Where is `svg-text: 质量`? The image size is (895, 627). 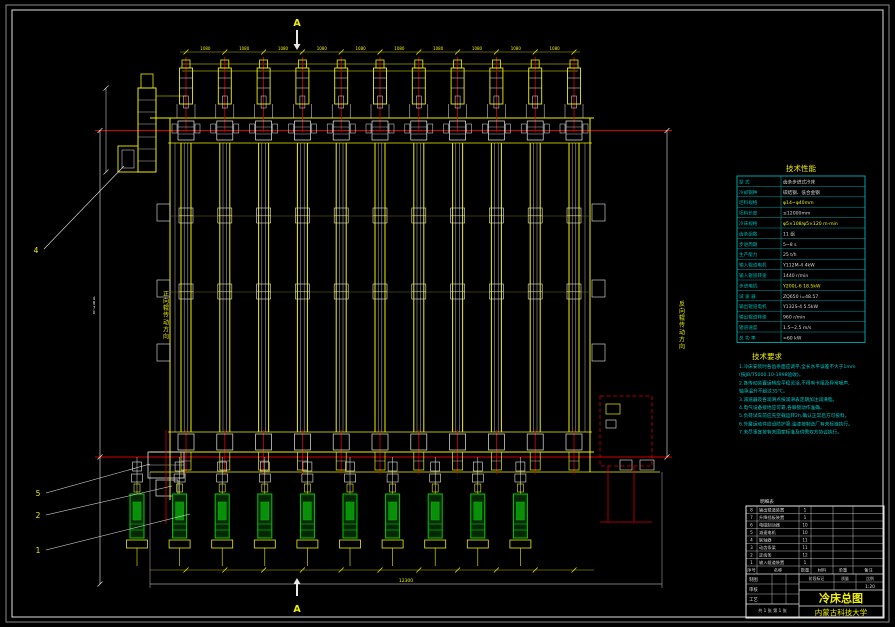
svg-text: 质量 is located at coordinates (845, 578).